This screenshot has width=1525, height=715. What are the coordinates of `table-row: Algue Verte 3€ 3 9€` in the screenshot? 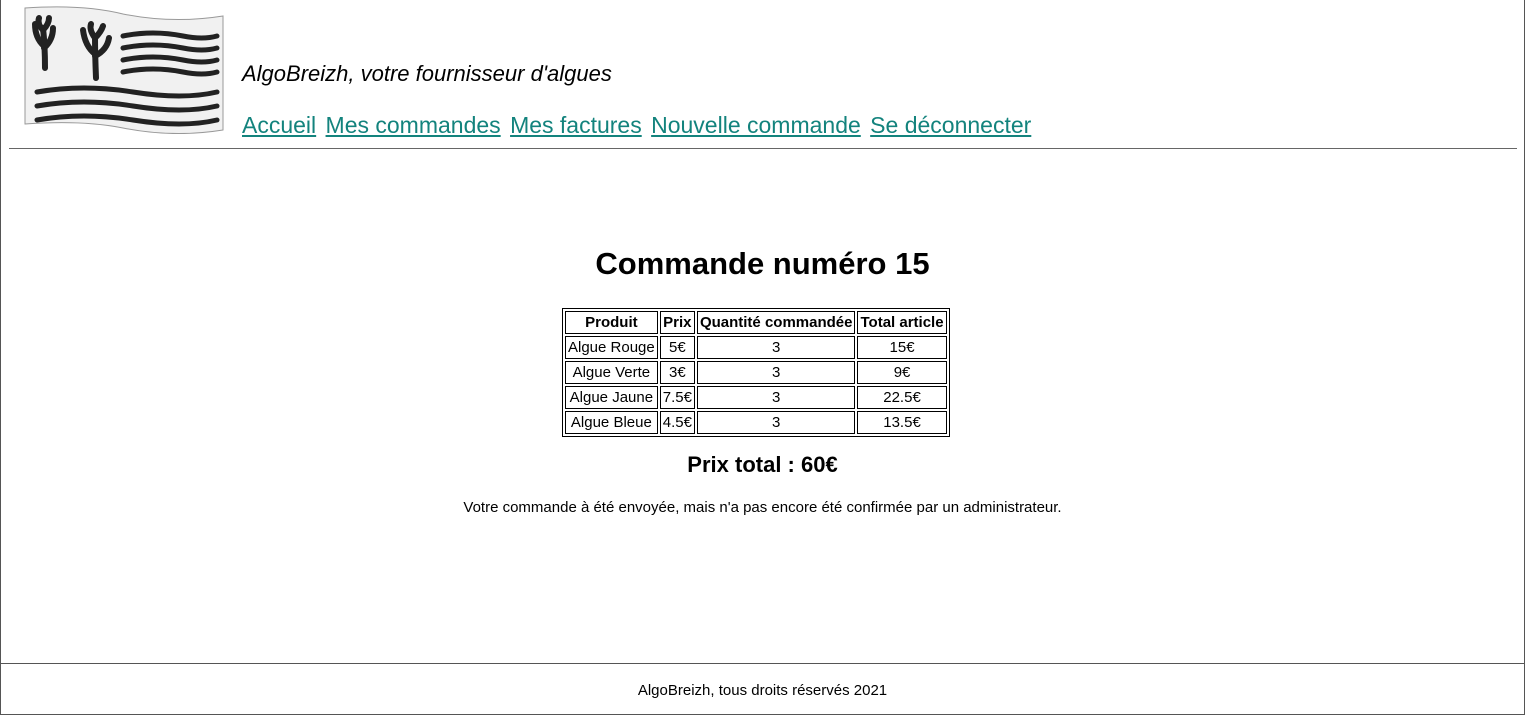 It's located at (756, 372).